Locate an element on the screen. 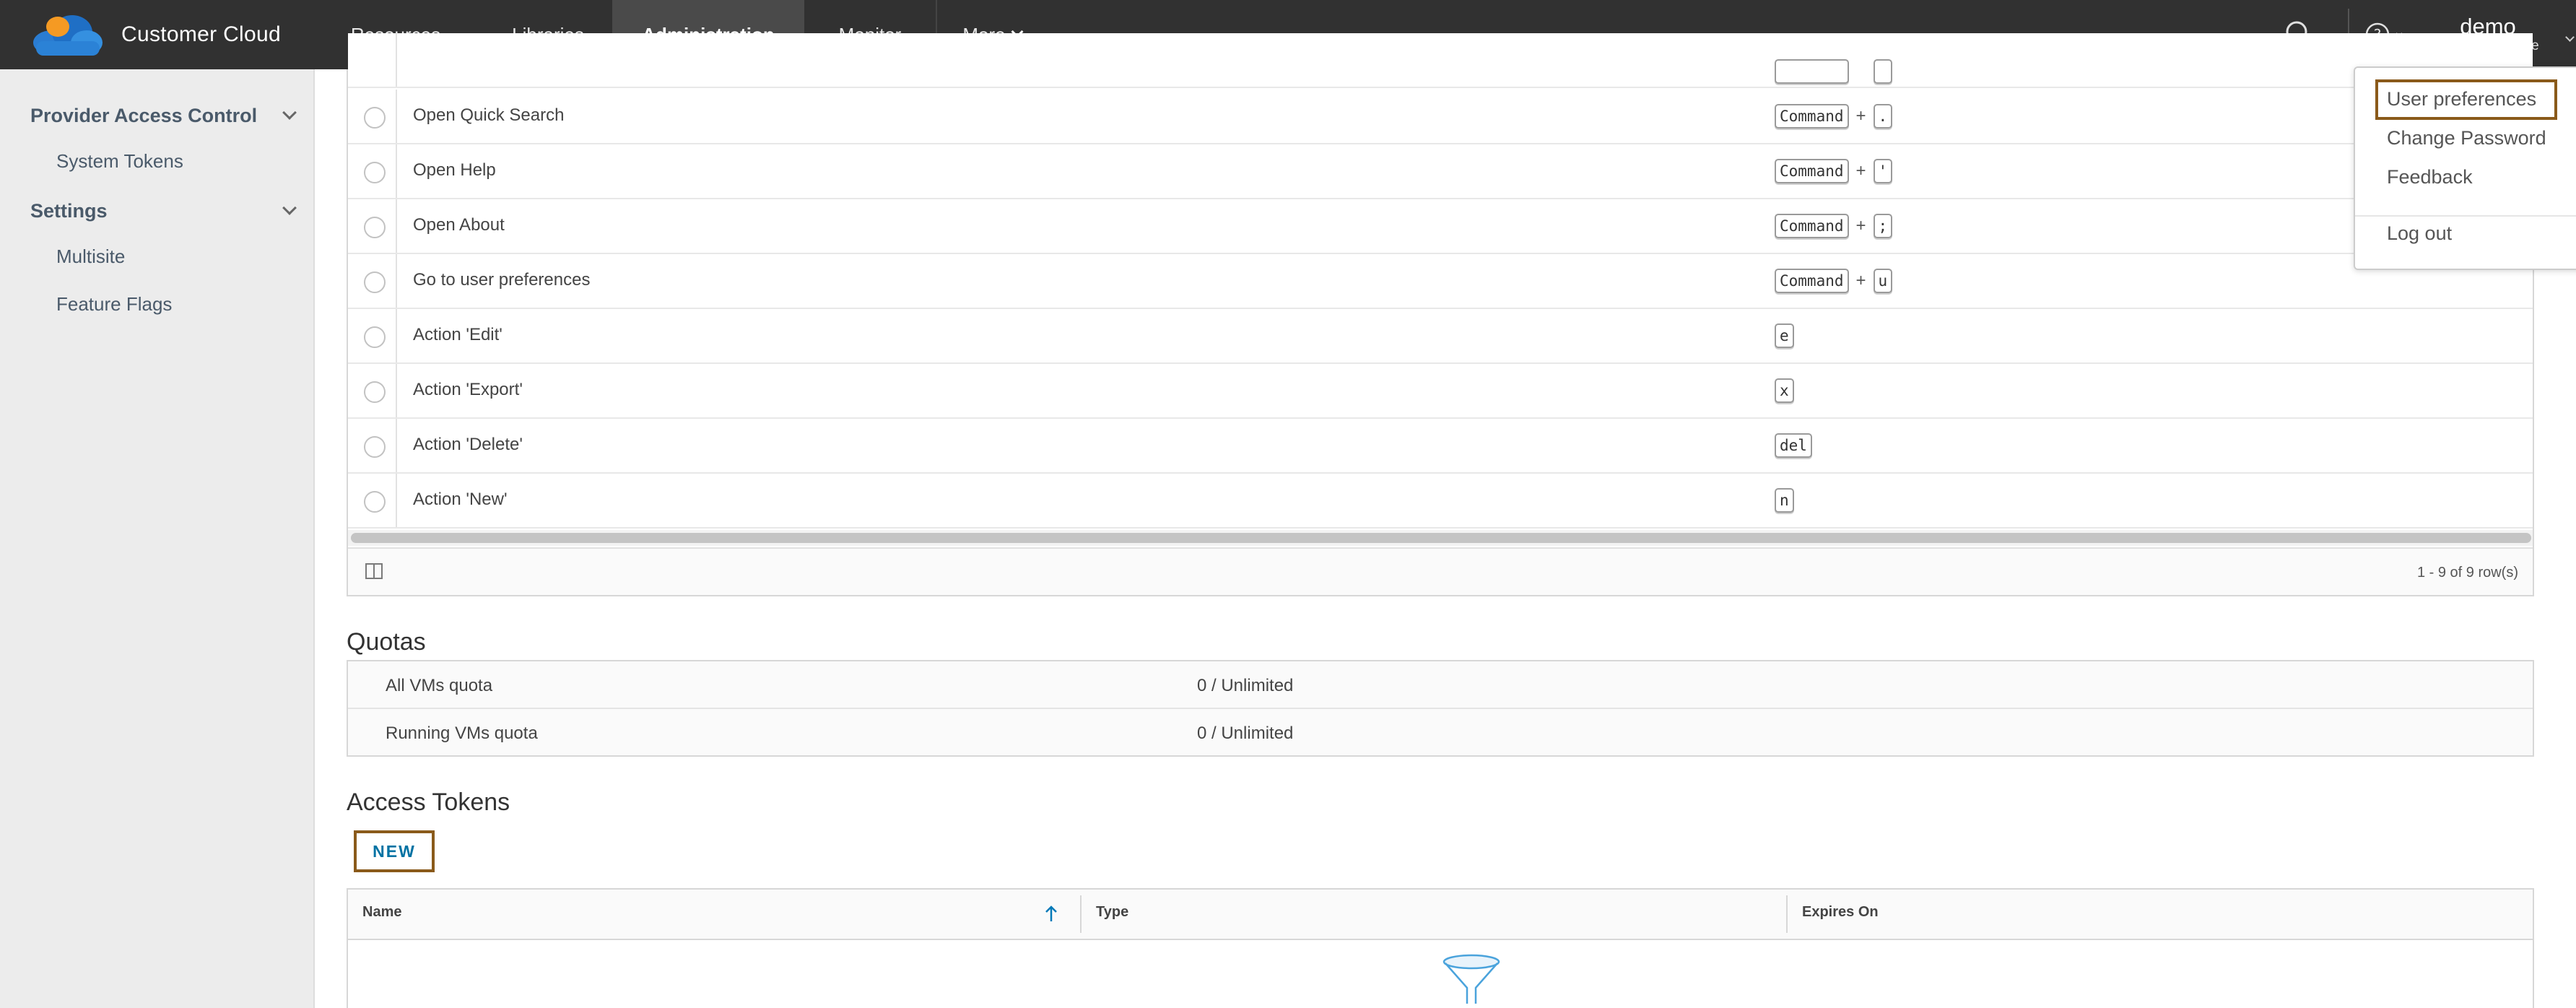 Image resolution: width=2576 pixels, height=1008 pixels. column-toggle-icon is located at coordinates (374, 571).